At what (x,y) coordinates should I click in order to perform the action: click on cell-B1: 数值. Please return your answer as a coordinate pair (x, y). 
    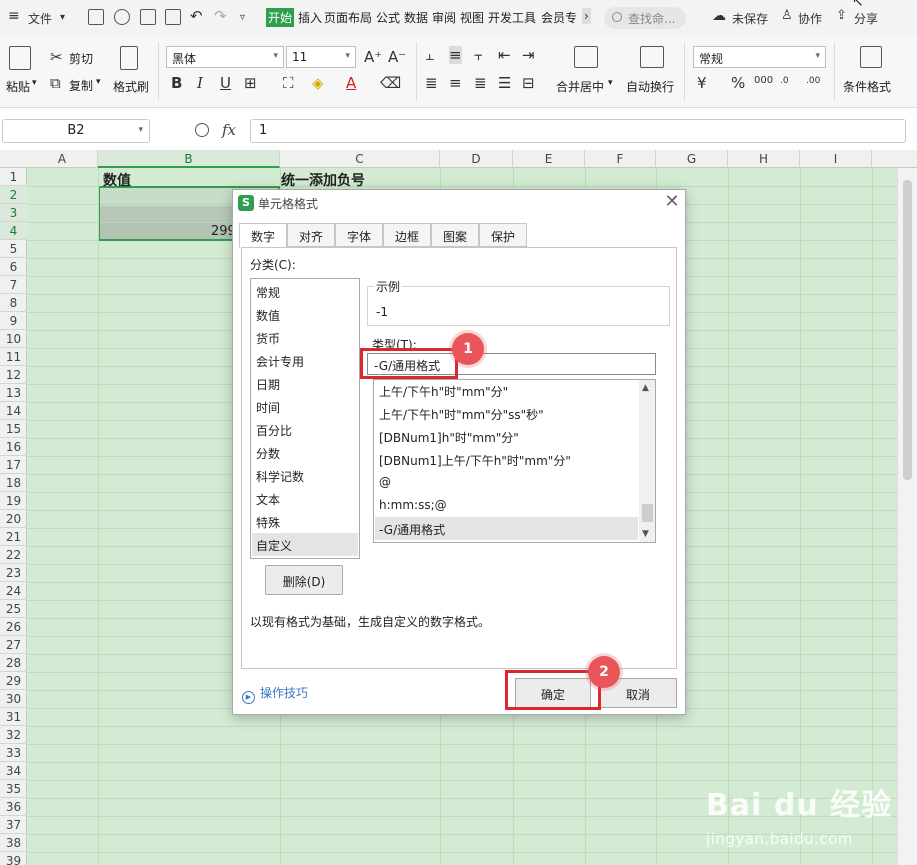
    Looking at the image, I should click on (117, 180).